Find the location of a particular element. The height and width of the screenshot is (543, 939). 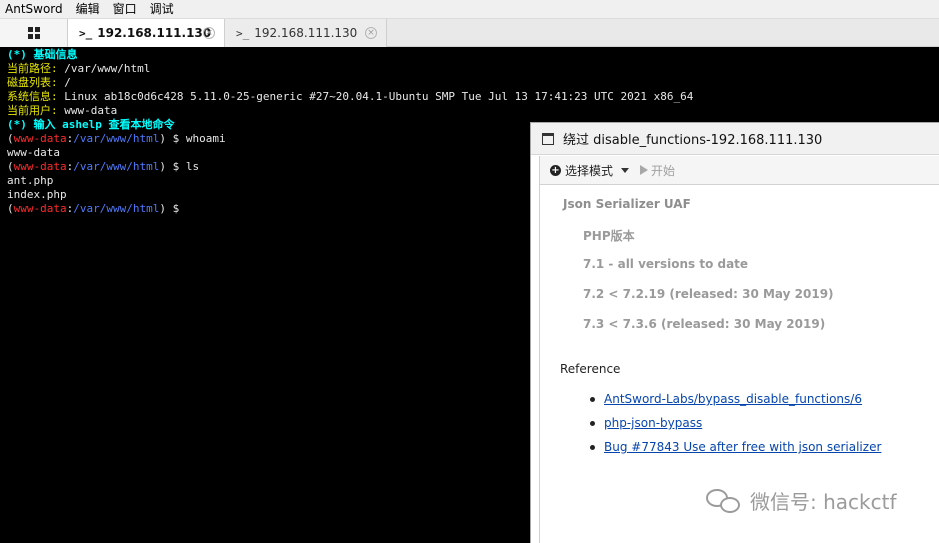

dialog-title: 绕过 disable_functions-192.168.111.130 is located at coordinates (693, 140).